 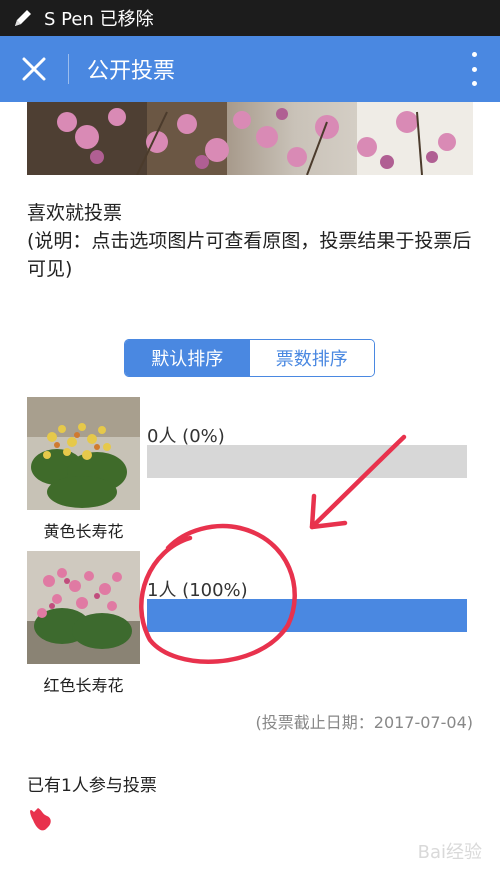 I want to click on close-button, so click(x=34, y=69).